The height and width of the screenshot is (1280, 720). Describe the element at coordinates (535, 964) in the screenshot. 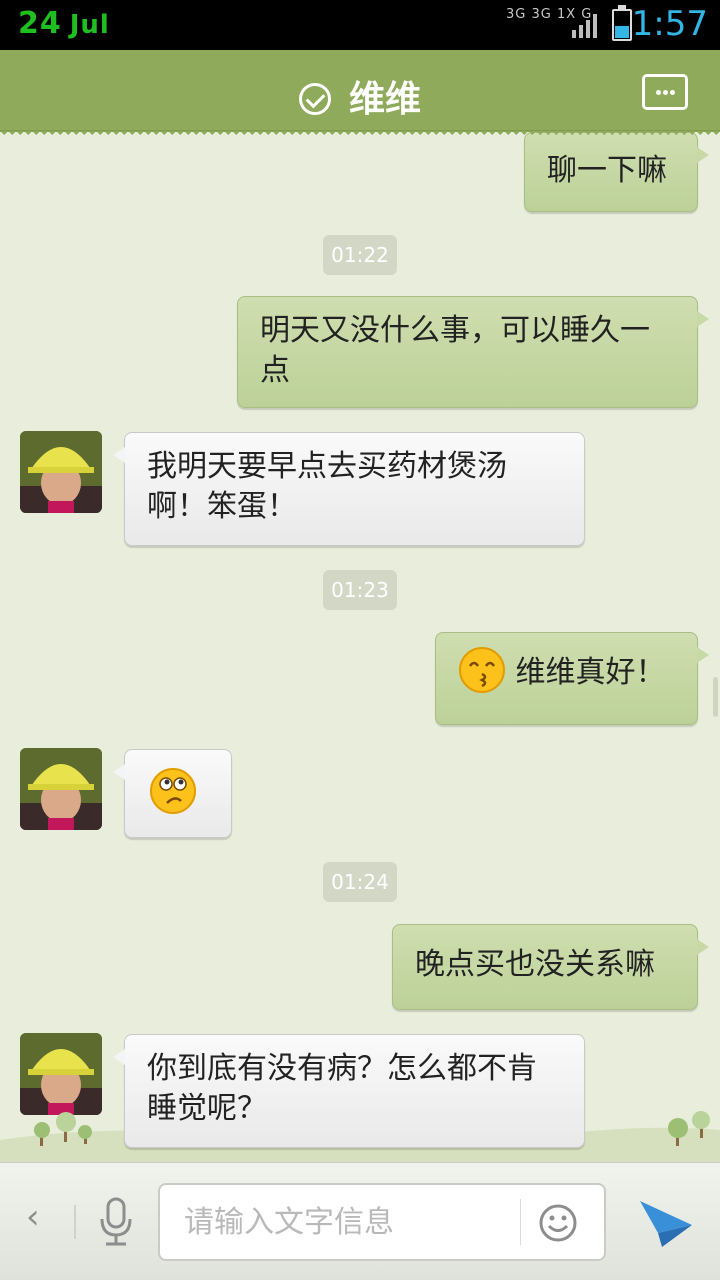

I see `message-text: 晚点买也没关系嘛` at that location.